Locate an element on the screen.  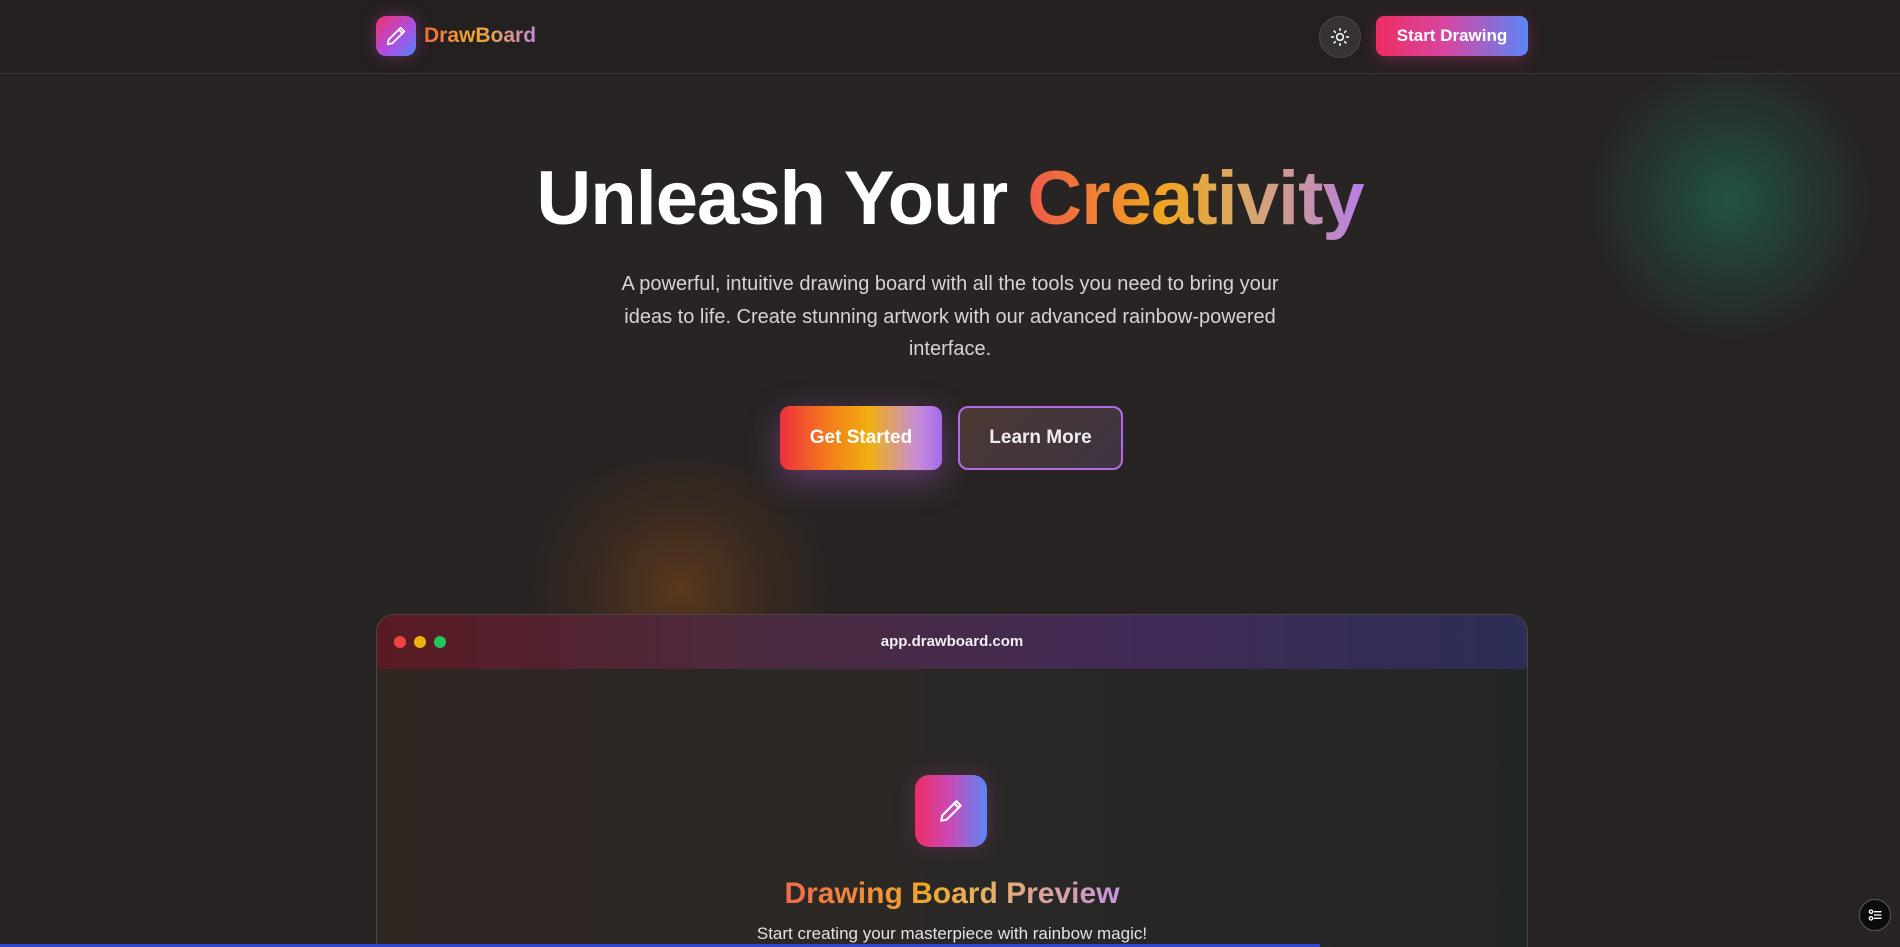
start-drawing-button: Start Drawing is located at coordinates (1452, 36).